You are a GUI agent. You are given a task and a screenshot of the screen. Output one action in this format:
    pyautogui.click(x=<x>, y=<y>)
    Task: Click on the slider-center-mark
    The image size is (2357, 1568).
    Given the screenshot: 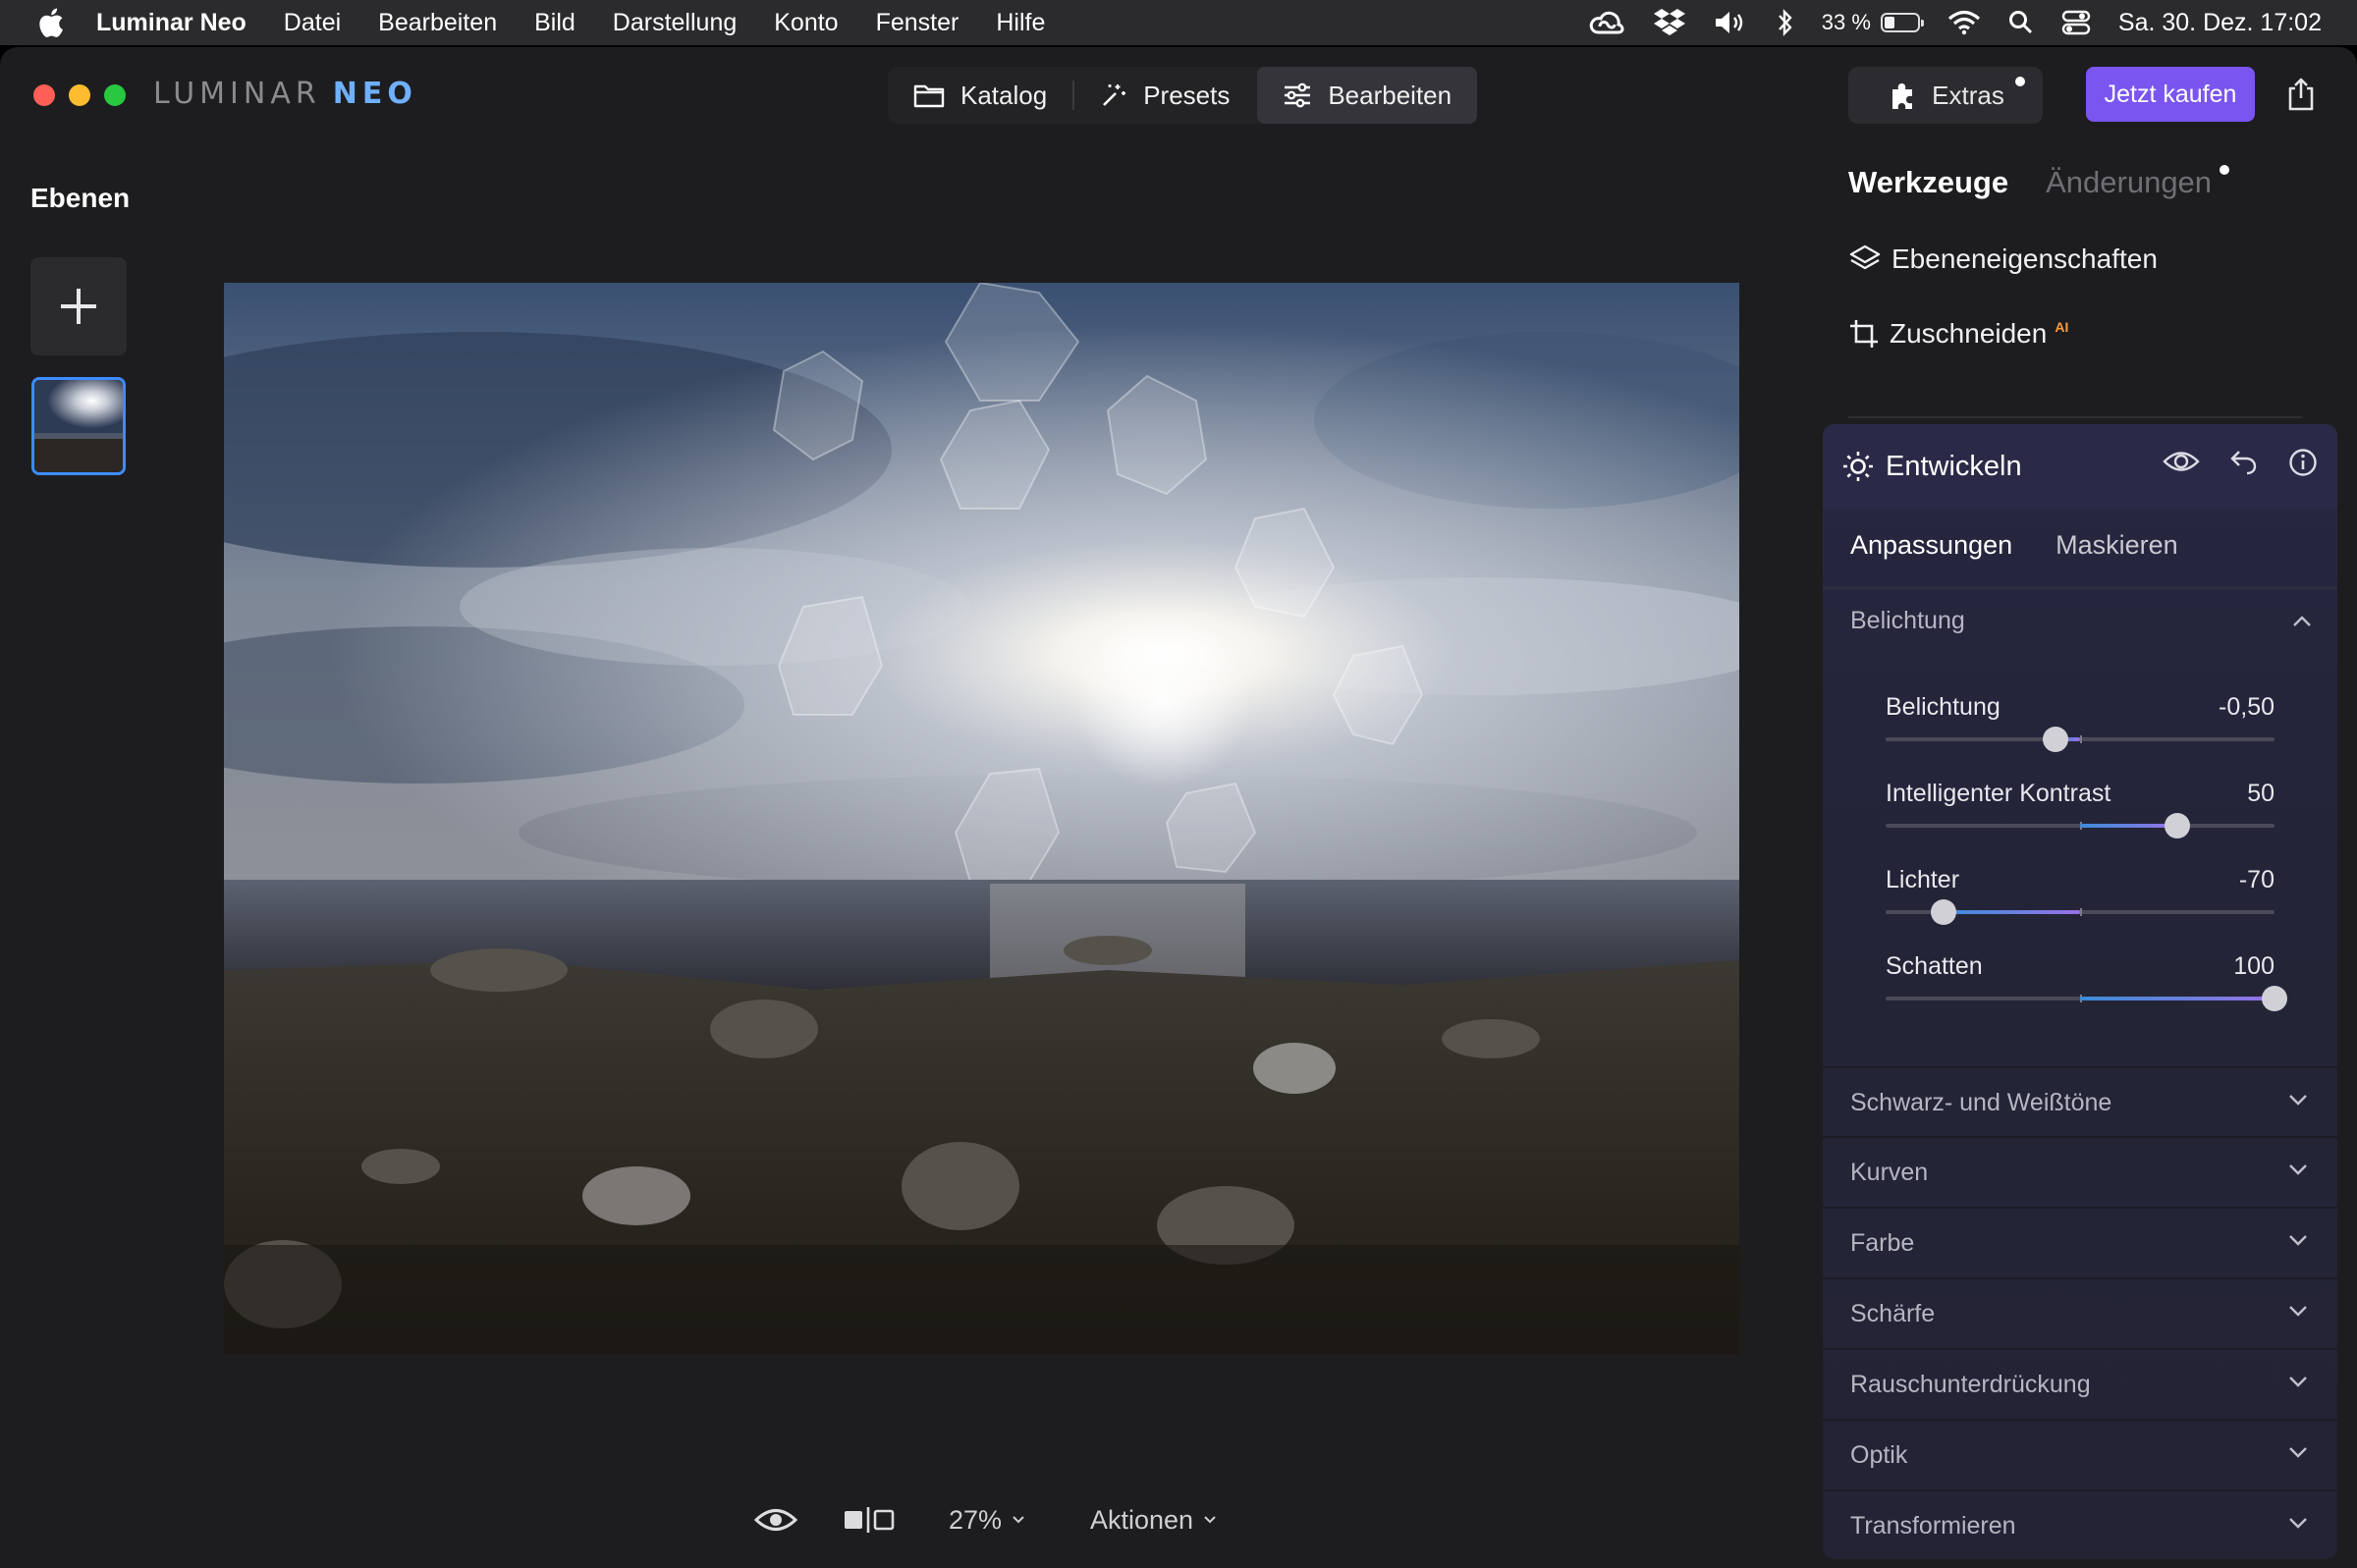 What is the action you would take?
    pyautogui.click(x=2081, y=739)
    